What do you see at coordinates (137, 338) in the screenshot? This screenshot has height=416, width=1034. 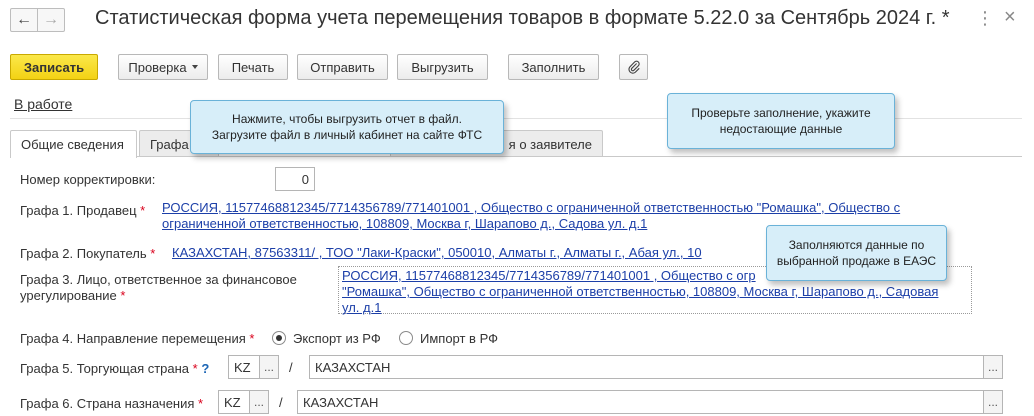 I see `direction-label: Графа 4. Направление перемещения *` at bounding box center [137, 338].